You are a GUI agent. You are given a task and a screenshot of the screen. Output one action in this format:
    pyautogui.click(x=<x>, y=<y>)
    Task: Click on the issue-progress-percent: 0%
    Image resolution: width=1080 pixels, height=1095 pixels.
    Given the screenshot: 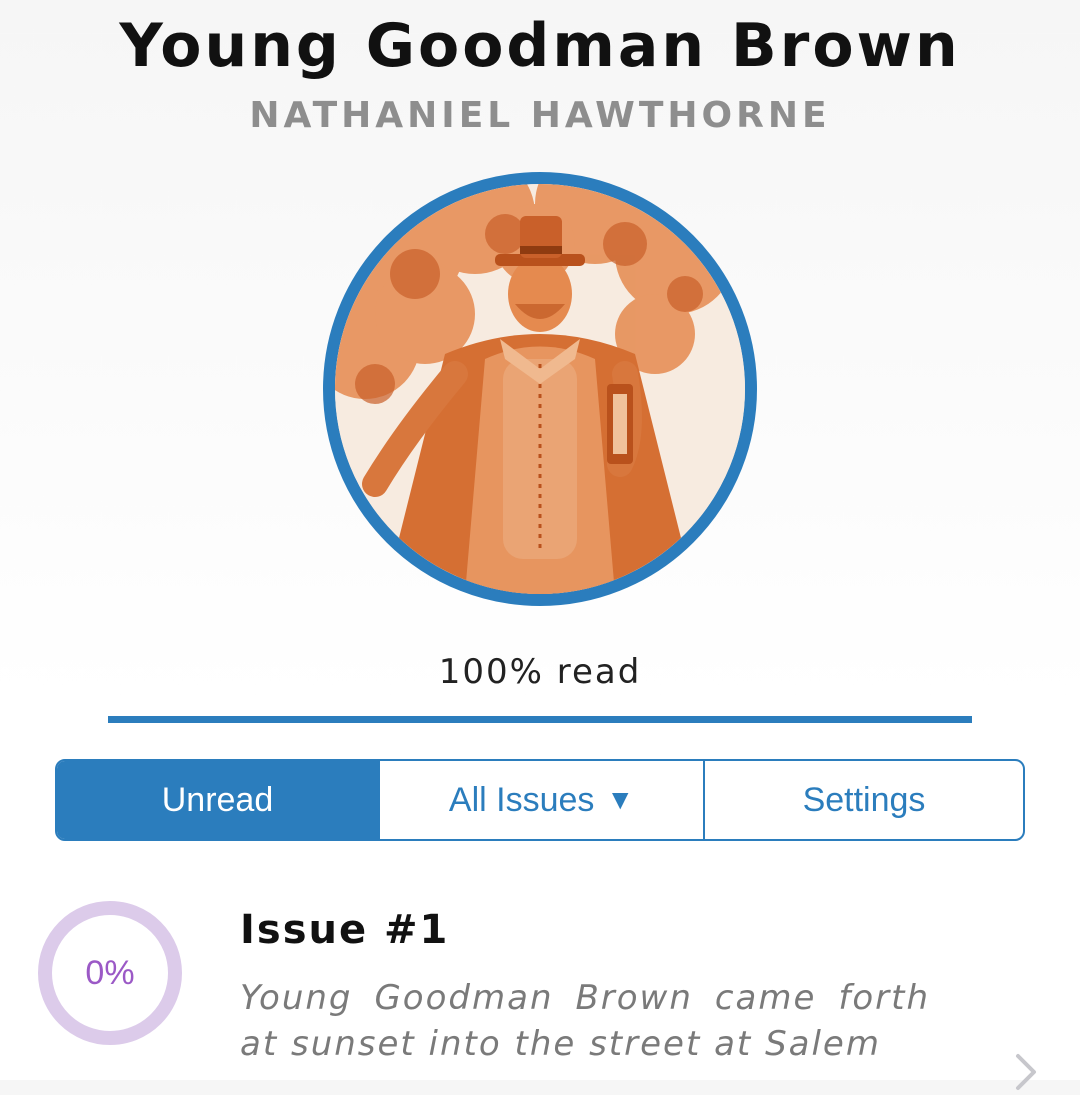 What is the action you would take?
    pyautogui.click(x=110, y=972)
    